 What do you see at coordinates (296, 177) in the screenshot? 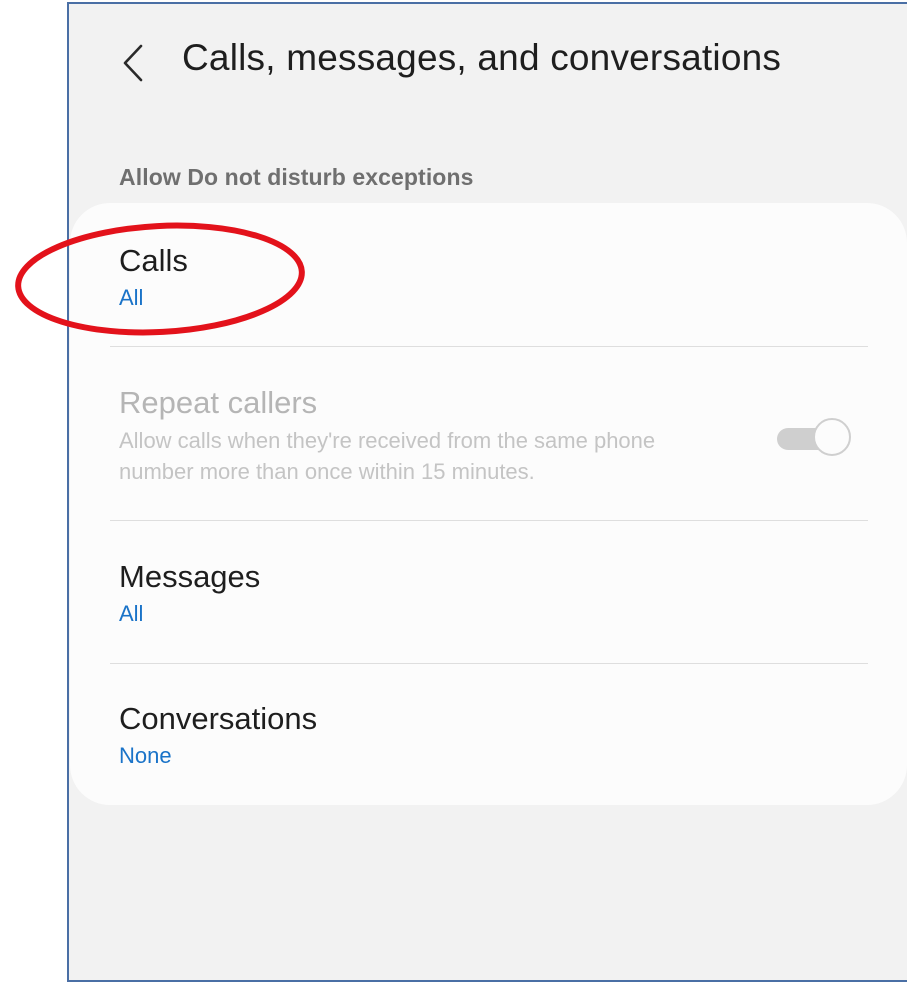
I see `section-header: Allow Do not disturb exceptions` at bounding box center [296, 177].